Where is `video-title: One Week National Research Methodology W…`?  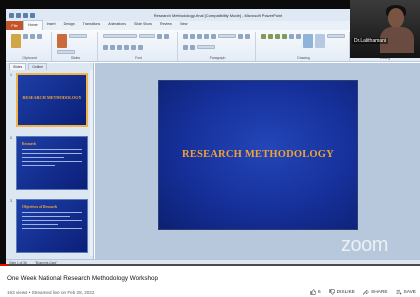 video-title: One Week National Research Methodology W… is located at coordinates (82, 278).